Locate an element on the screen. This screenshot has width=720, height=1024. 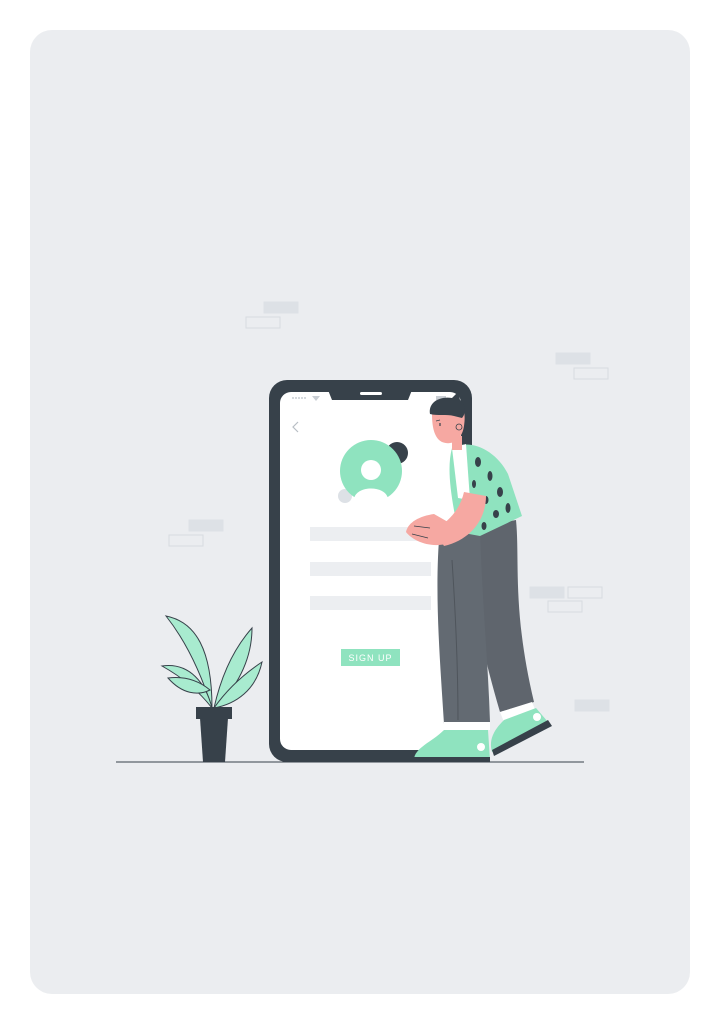
sign-up-label: SIGN UP is located at coordinates (370, 658).